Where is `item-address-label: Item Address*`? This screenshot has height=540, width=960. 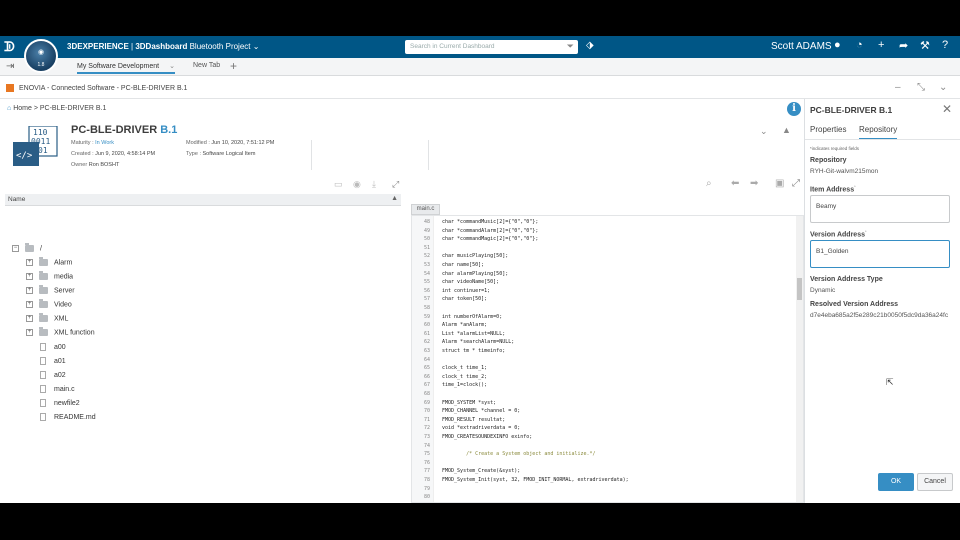
item-address-label: Item Address* is located at coordinates (833, 188).